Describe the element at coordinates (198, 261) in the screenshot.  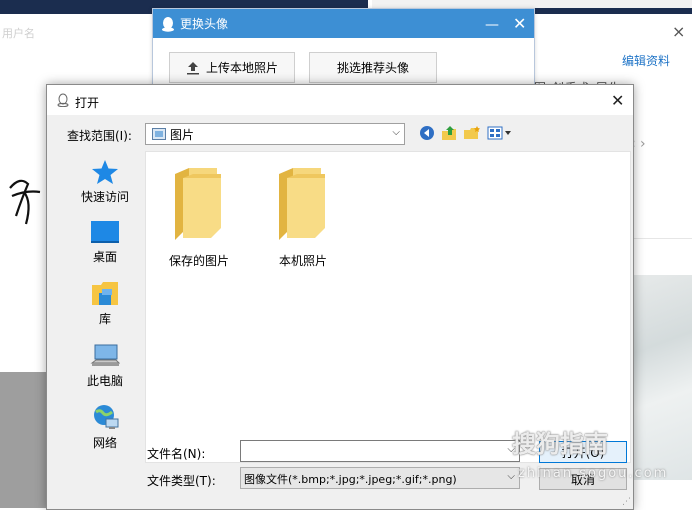
I see `folder-label: 保存的图片` at that location.